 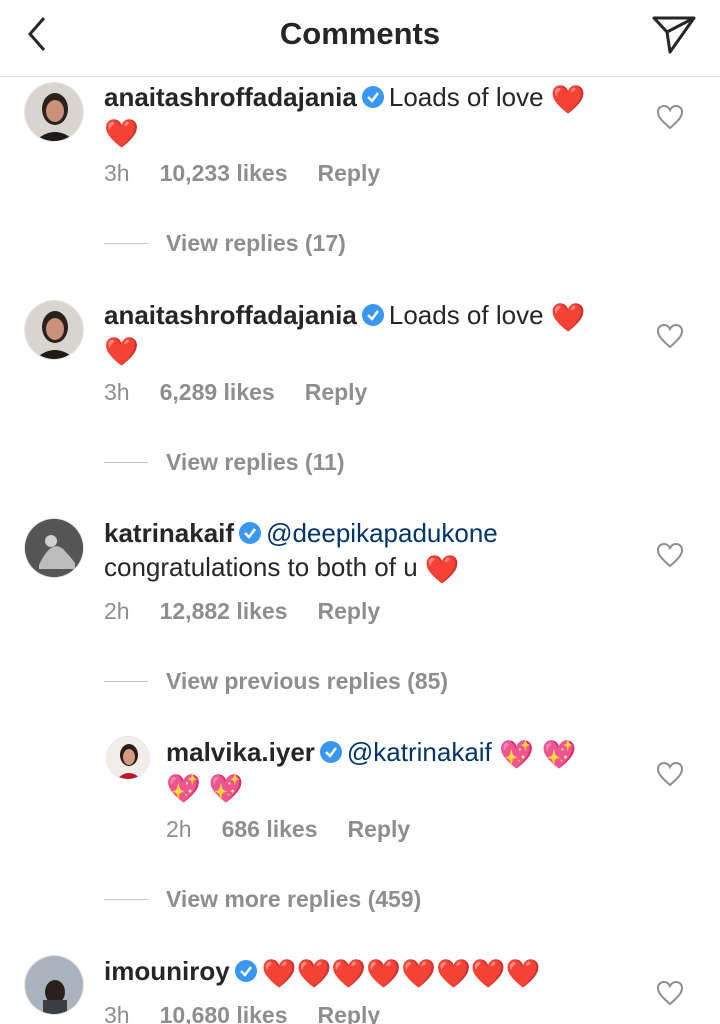 I want to click on comment-meta: 3h 10,233 likes Reply, so click(x=257, y=173).